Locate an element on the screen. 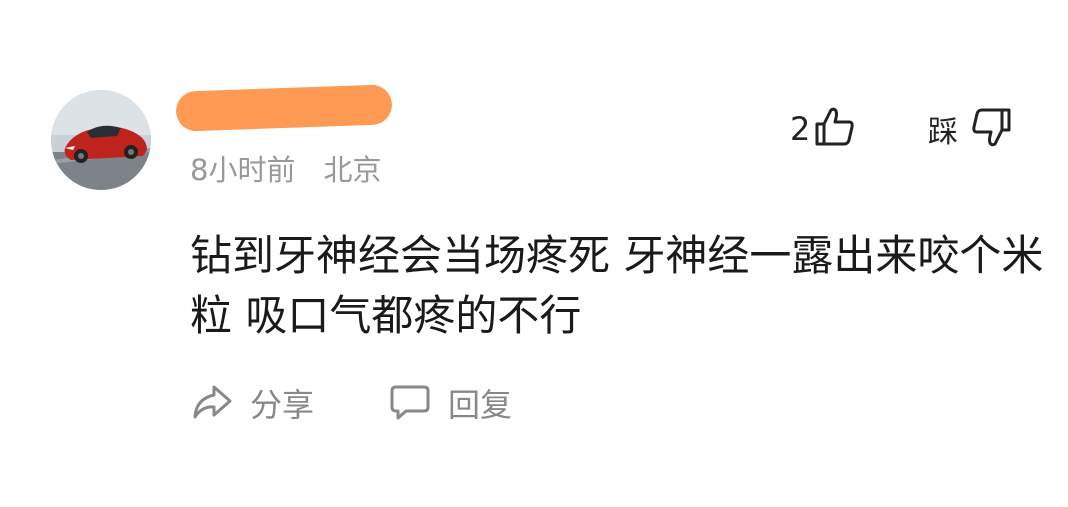 This screenshot has height=507, width=1068. like-button: 2 is located at coordinates (824, 129).